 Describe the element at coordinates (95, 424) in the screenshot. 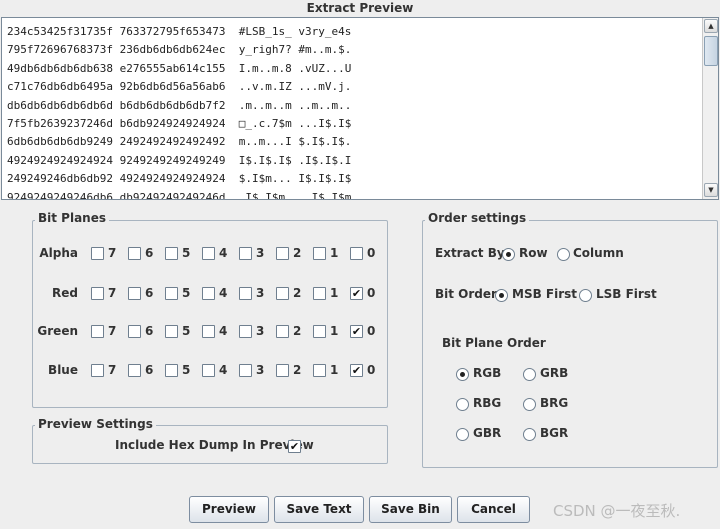

I see `preview-settings-title: Preview Settings` at that location.